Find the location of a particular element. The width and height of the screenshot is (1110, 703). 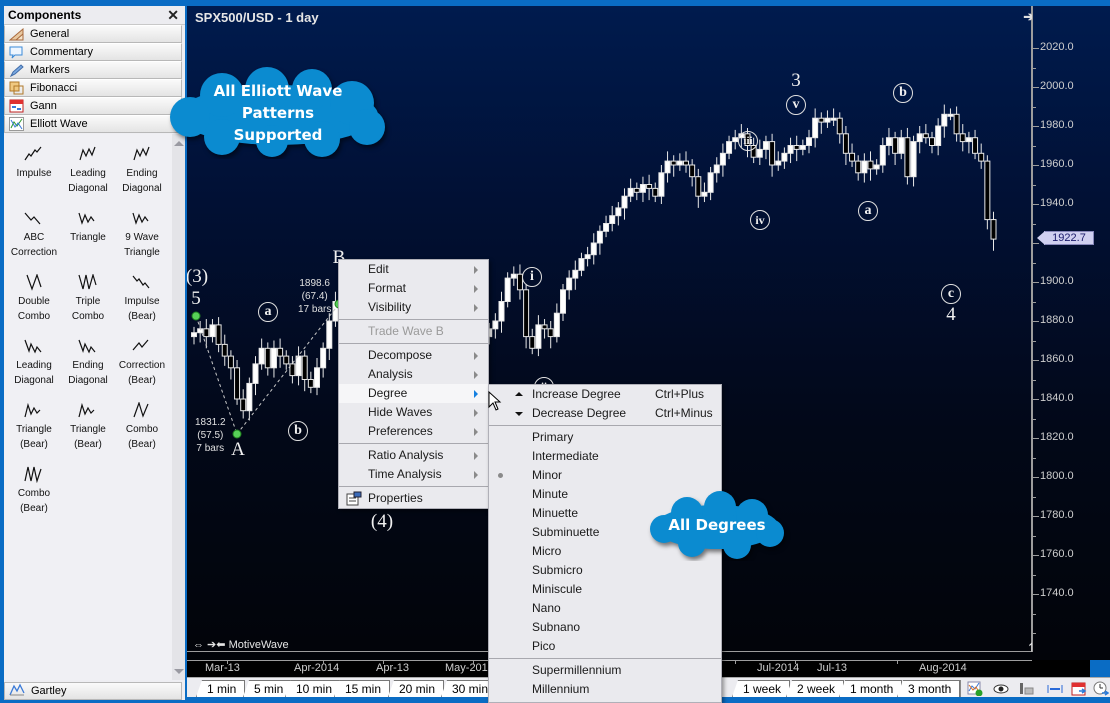

wave-b-bars: 17 bars is located at coordinates (315, 309).